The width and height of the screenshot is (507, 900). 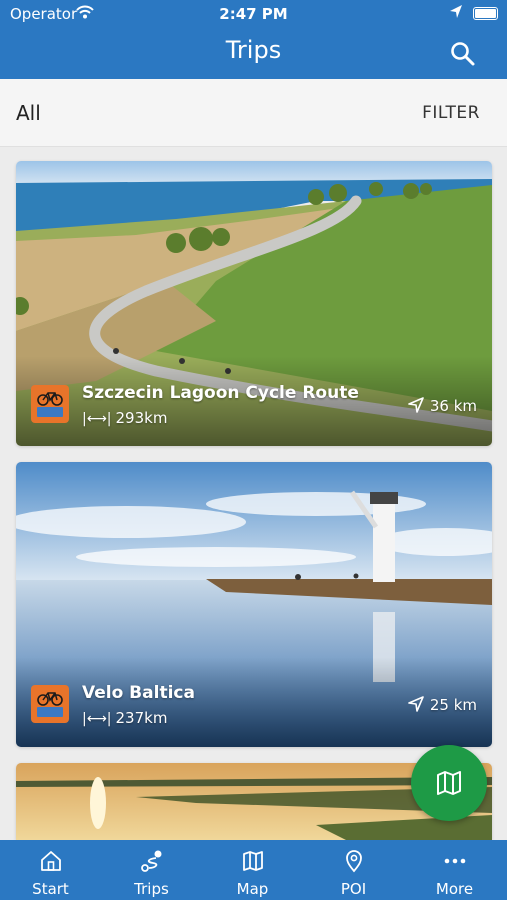 I want to click on trip-distance: 36 km, so click(x=442, y=406).